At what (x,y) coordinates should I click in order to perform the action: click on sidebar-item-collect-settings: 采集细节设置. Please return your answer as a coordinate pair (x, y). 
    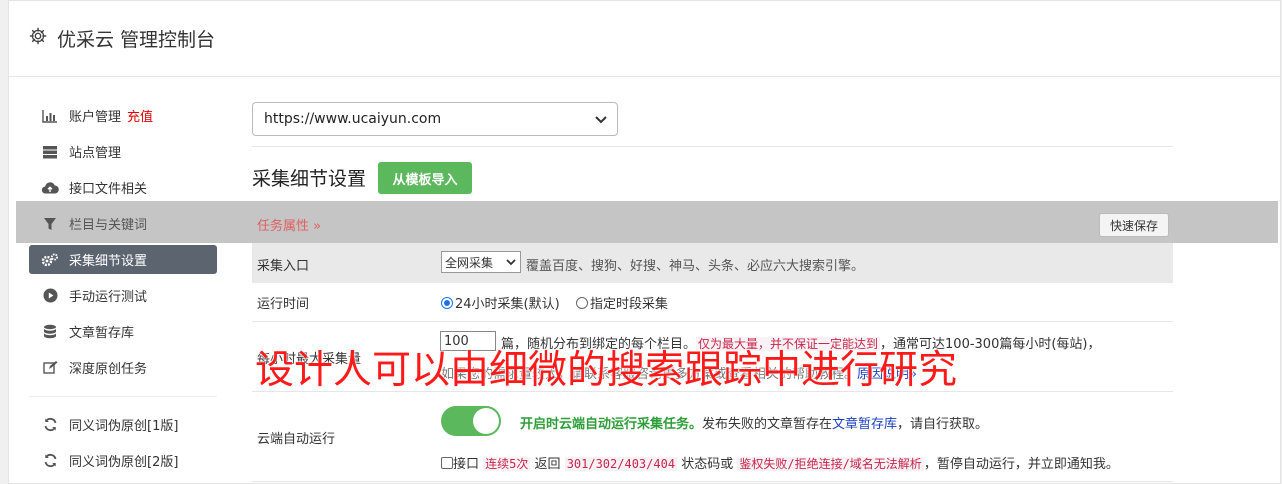
    Looking at the image, I should click on (123, 259).